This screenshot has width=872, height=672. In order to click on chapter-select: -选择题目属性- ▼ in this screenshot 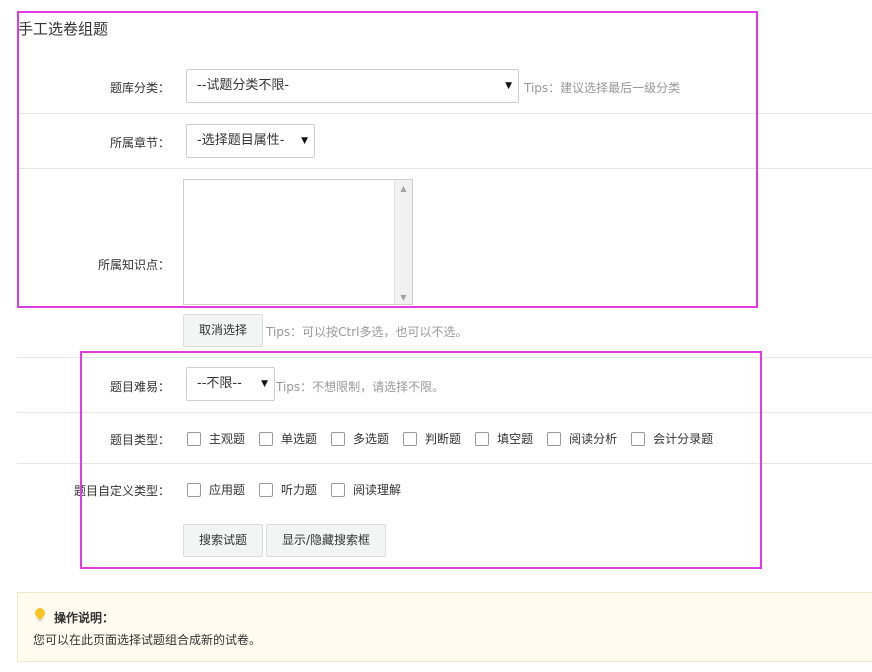, I will do `click(250, 141)`.